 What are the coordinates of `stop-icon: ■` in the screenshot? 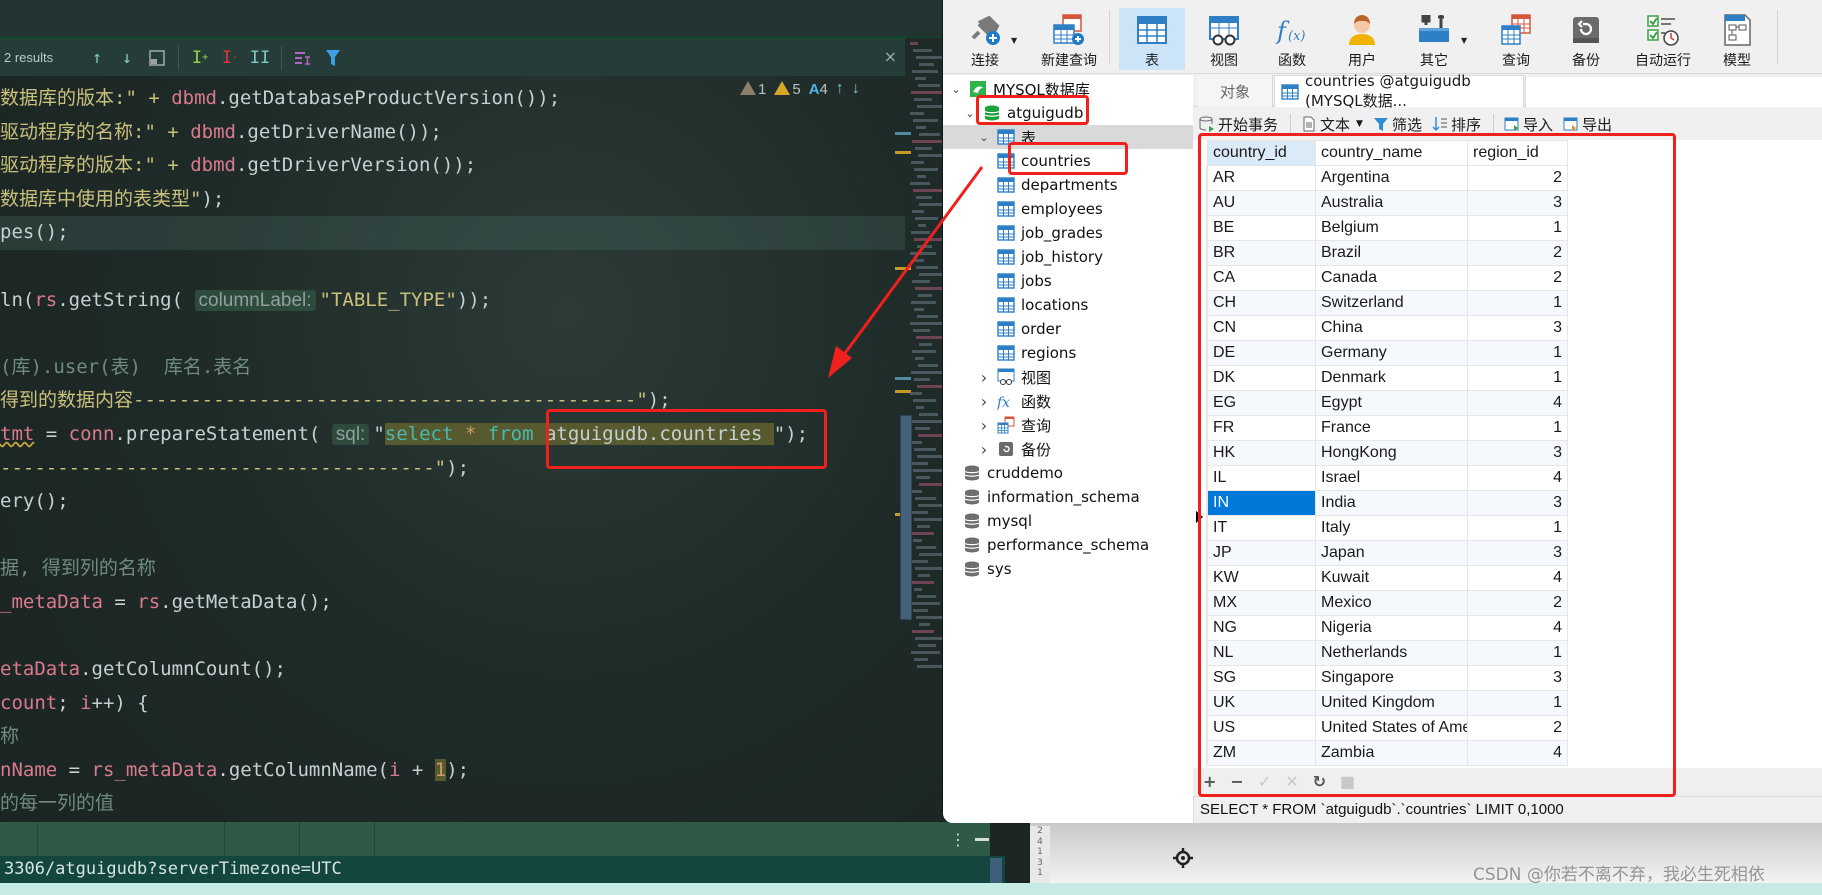 It's located at (1347, 781).